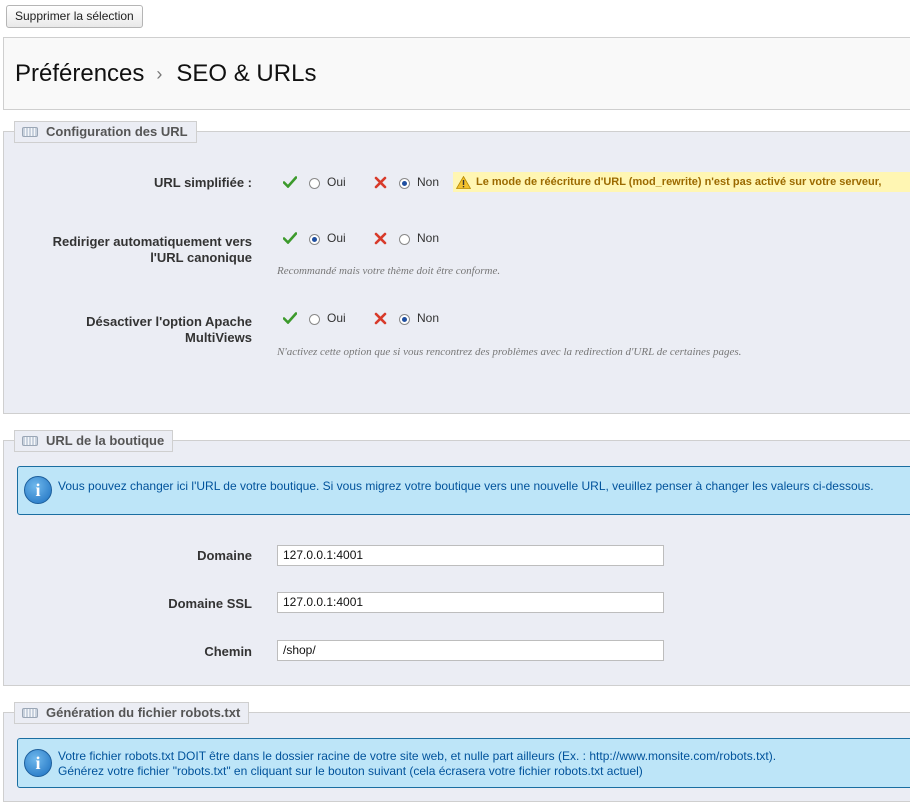  Describe the element at coordinates (463, 182) in the screenshot. I see `warning-icon` at that location.